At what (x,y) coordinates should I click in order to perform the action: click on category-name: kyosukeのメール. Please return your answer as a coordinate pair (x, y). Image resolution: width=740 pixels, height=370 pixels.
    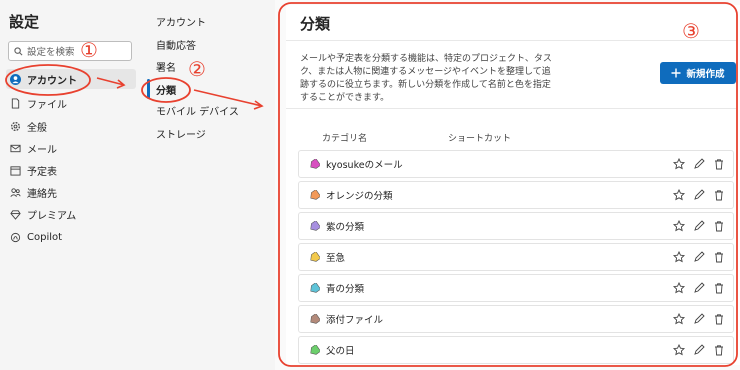
    Looking at the image, I should click on (364, 165).